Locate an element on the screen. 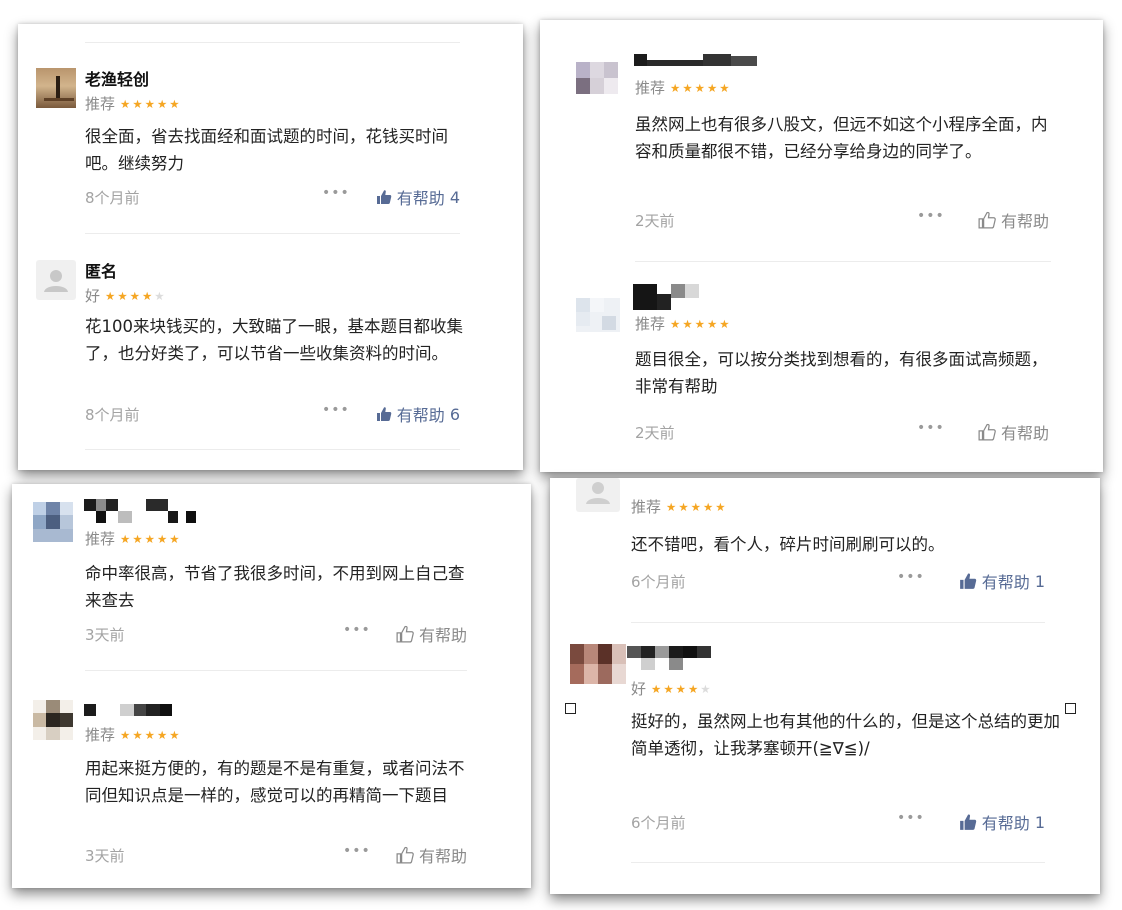 Image resolution: width=1122 pixels, height=910 pixels. review-time: 6个月前 is located at coordinates (658, 582).